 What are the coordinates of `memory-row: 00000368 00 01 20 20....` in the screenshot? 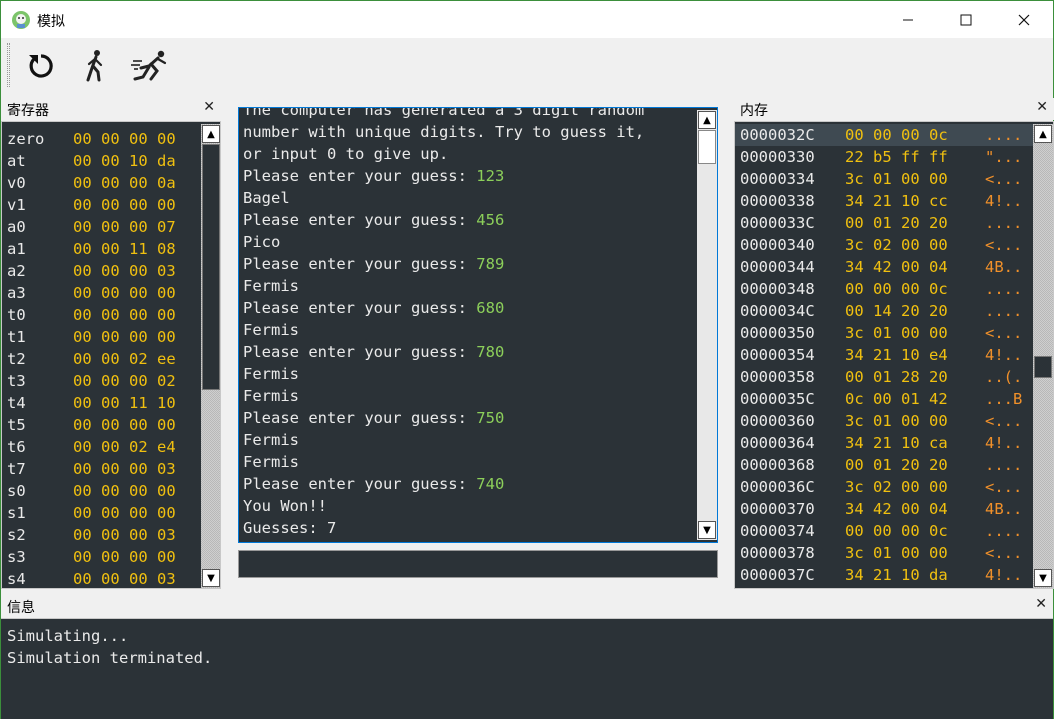 It's located at (884, 465).